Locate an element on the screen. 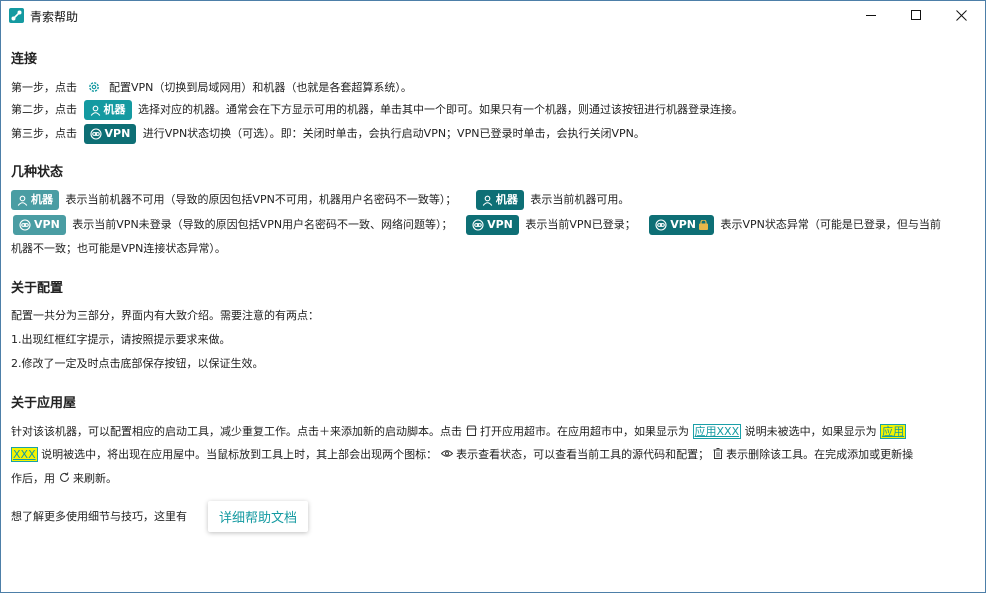 The image size is (986, 593). window-title: 青索帮助 is located at coordinates (54, 17).